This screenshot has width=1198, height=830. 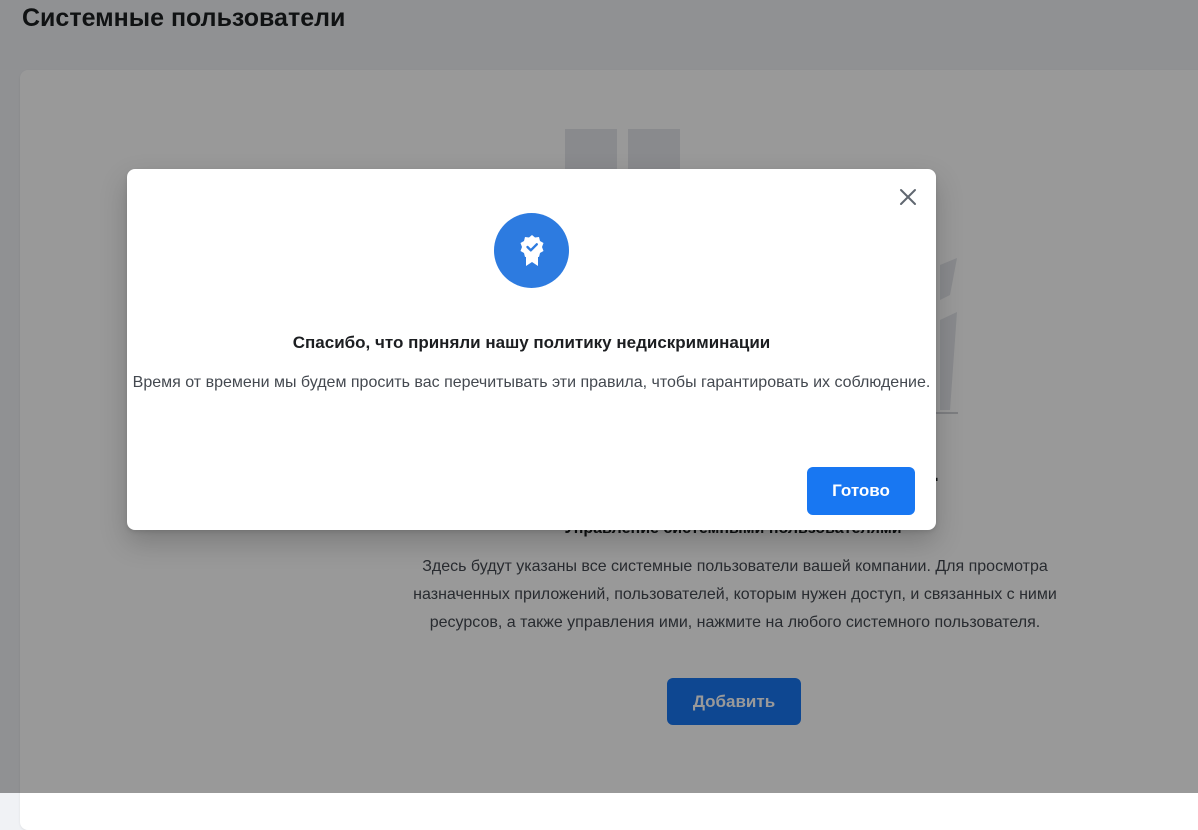 What do you see at coordinates (861, 491) in the screenshot?
I see `done-button: Готово` at bounding box center [861, 491].